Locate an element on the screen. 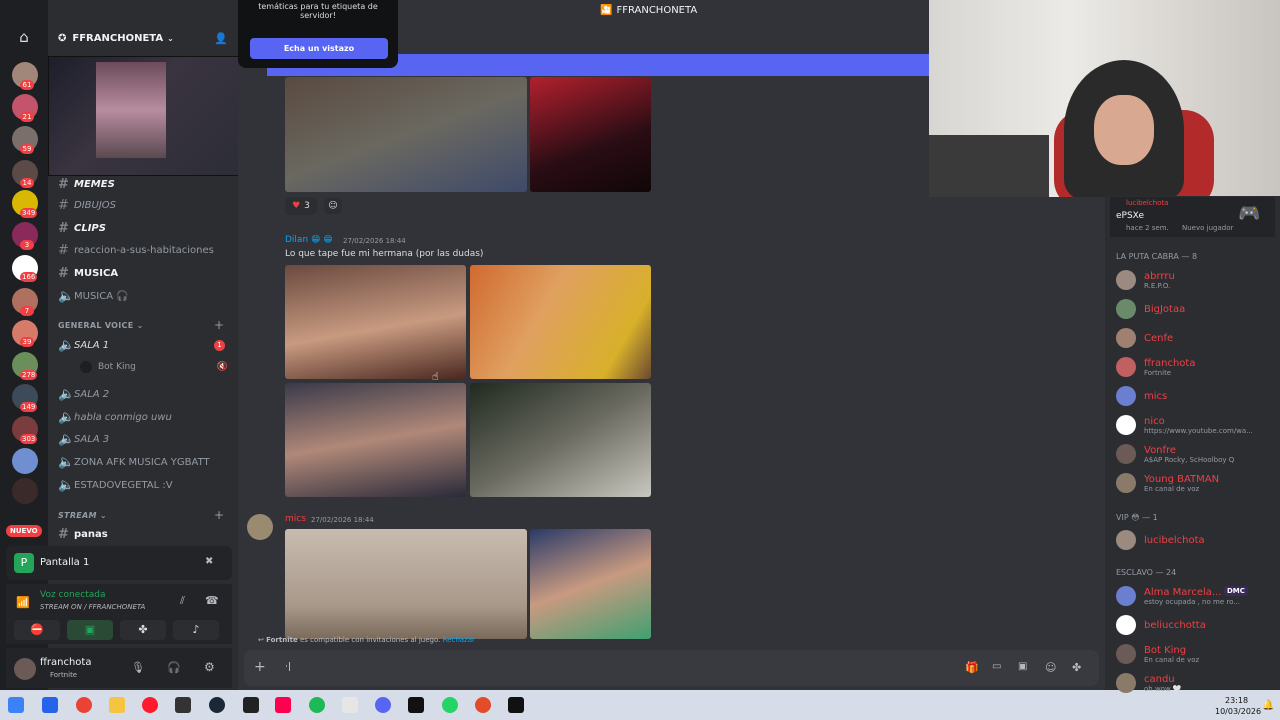  channel-dibujos: # DIBUJOS is located at coordinates (87, 205).